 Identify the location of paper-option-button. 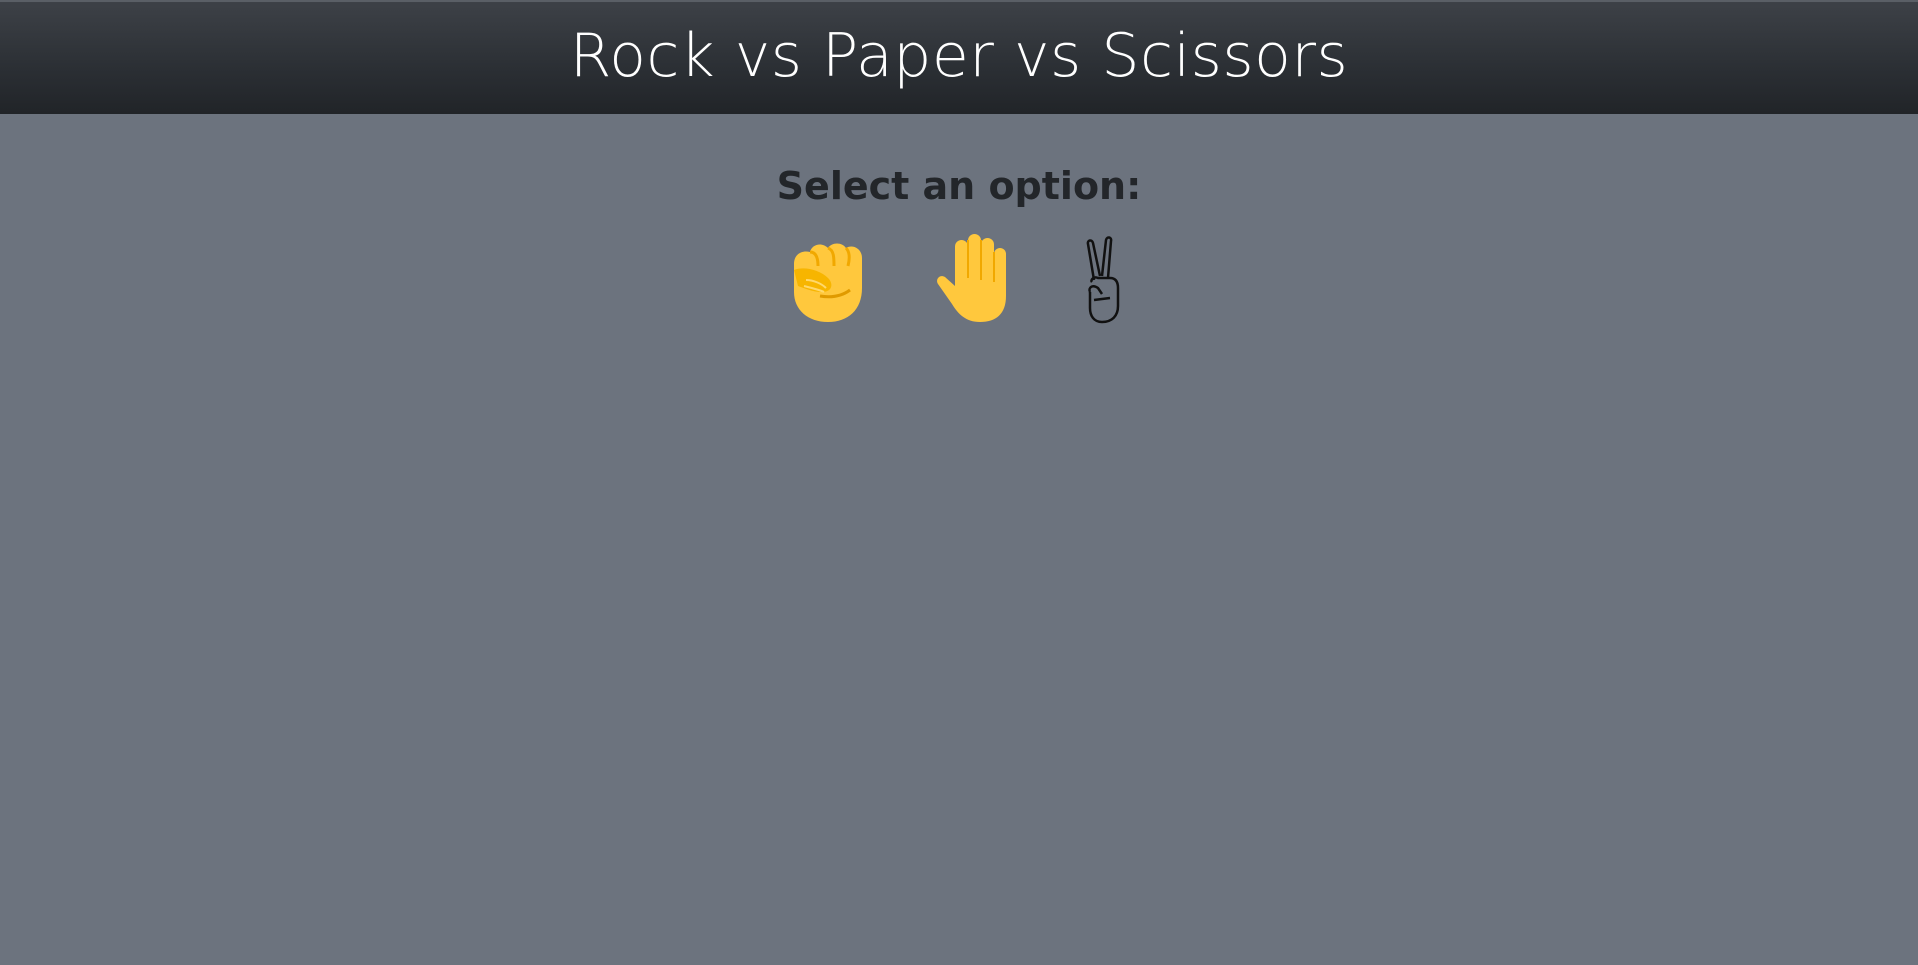
(978, 276).